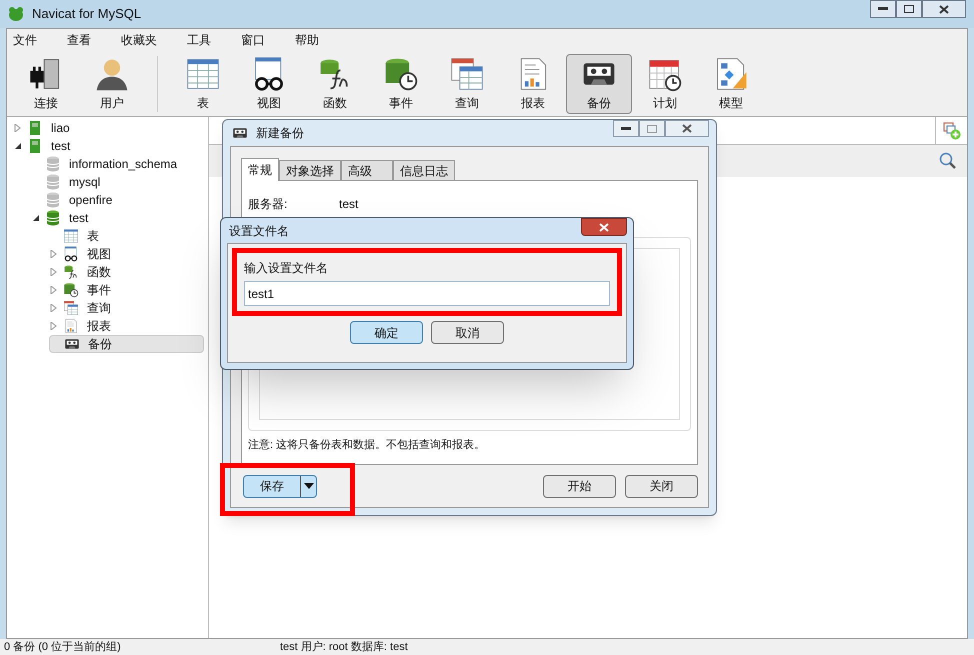 This screenshot has width=974, height=655. Describe the element at coordinates (79, 40) in the screenshot. I see `menu-item: 查看` at that location.